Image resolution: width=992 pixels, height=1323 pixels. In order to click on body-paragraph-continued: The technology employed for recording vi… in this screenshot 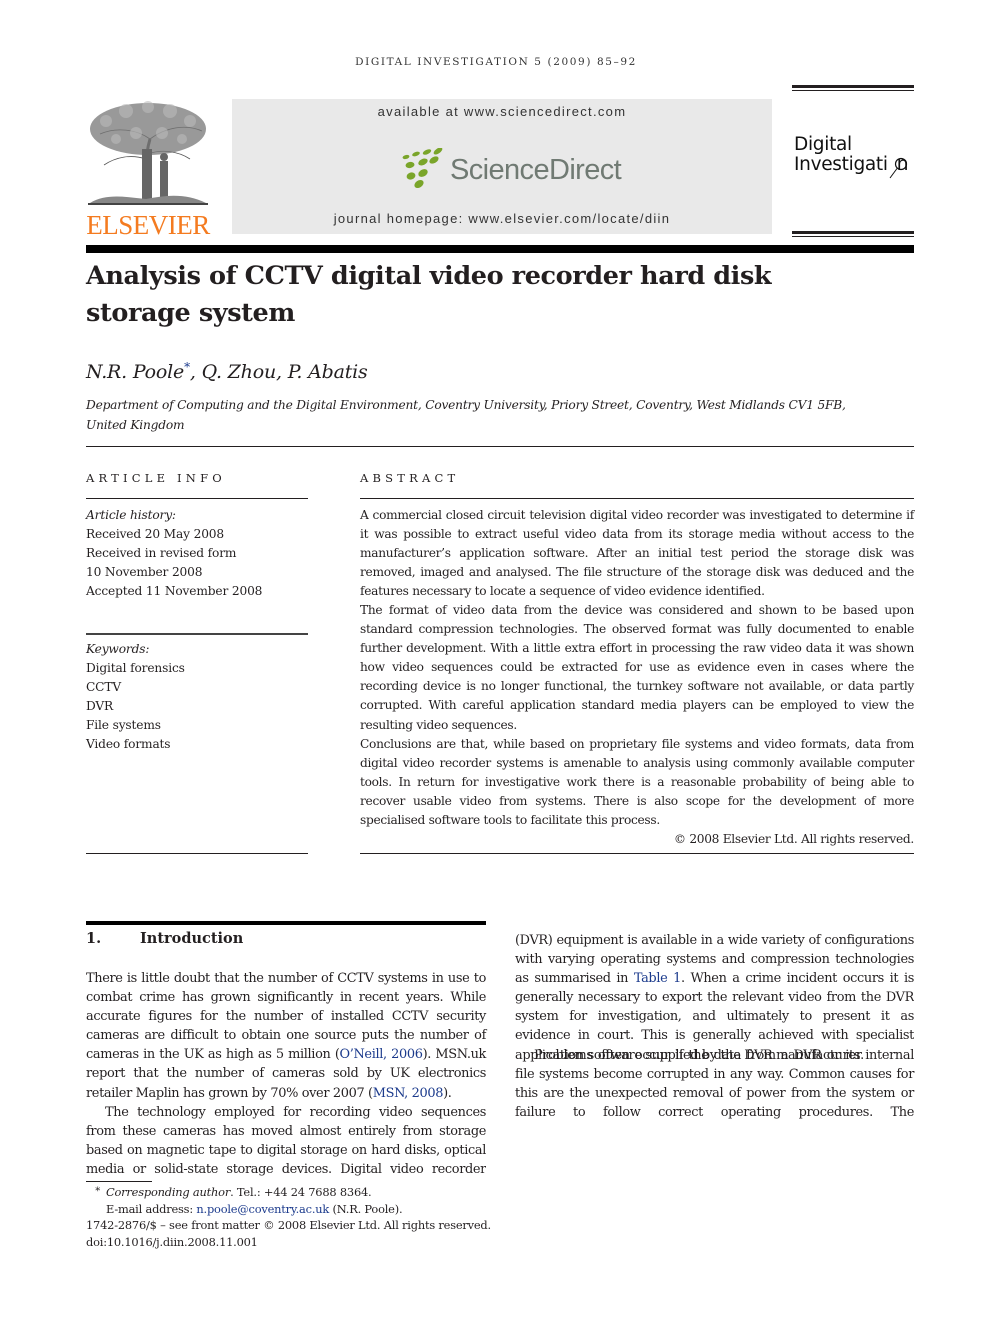, I will do `click(714, 998)`.